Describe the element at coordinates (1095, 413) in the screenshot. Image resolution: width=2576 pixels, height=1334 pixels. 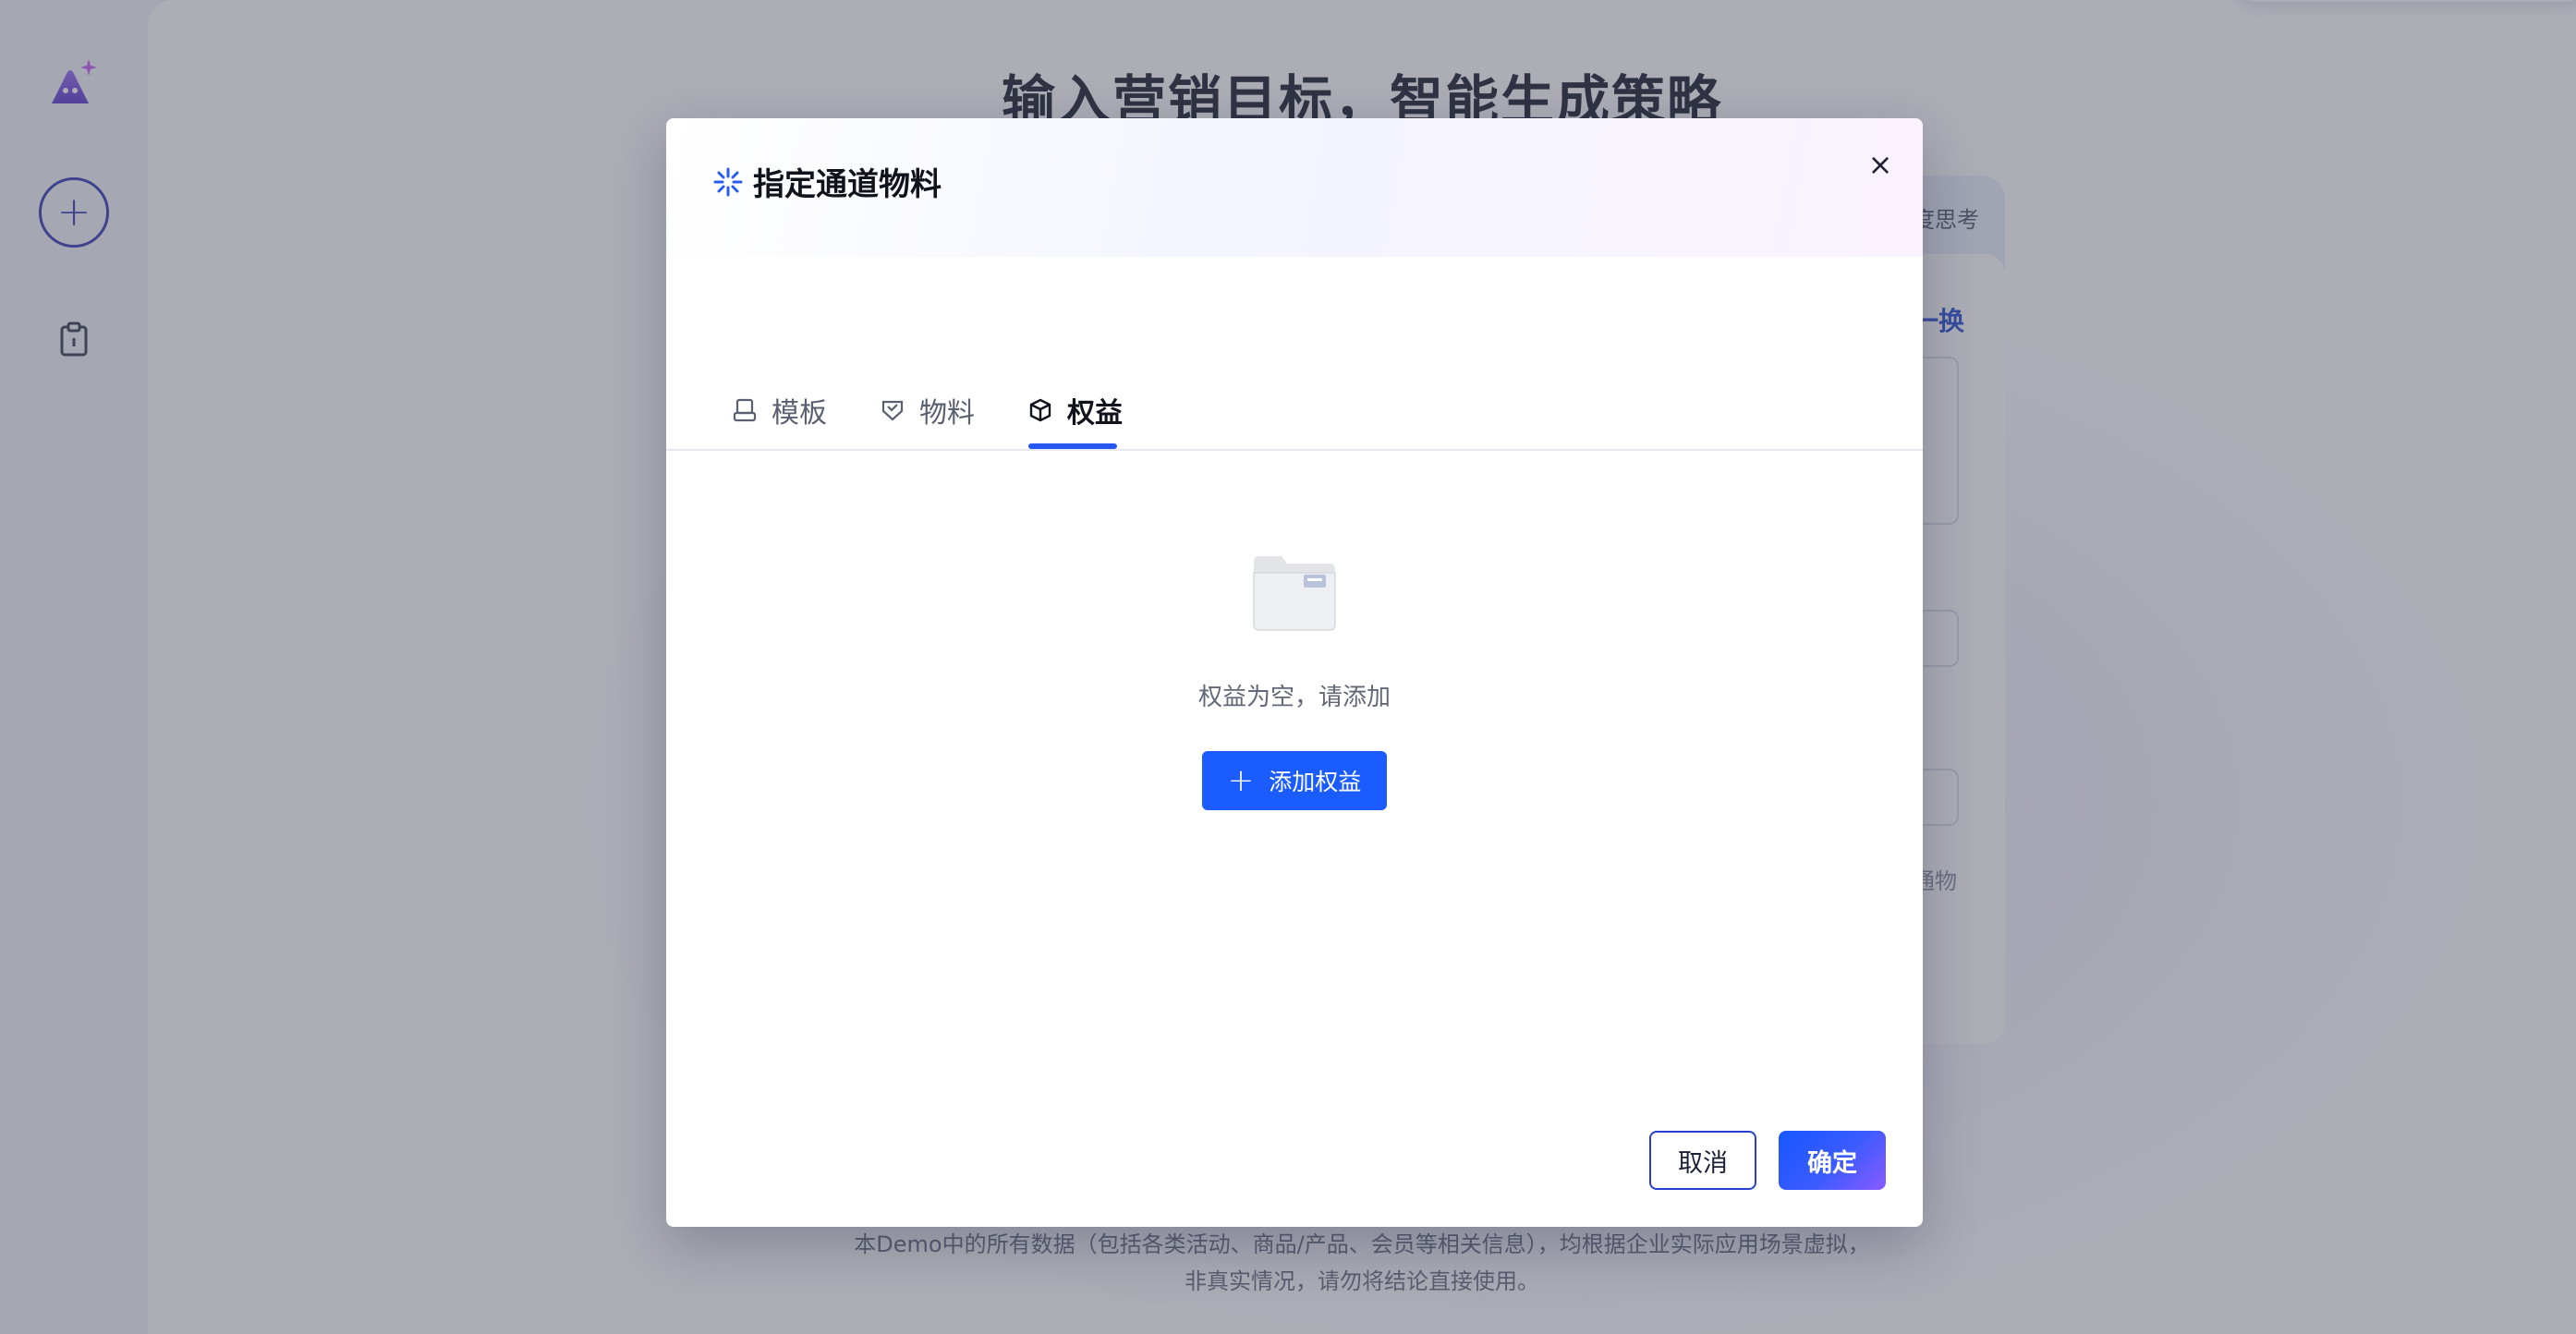
I see `tab-benefits-label: 权益` at that location.